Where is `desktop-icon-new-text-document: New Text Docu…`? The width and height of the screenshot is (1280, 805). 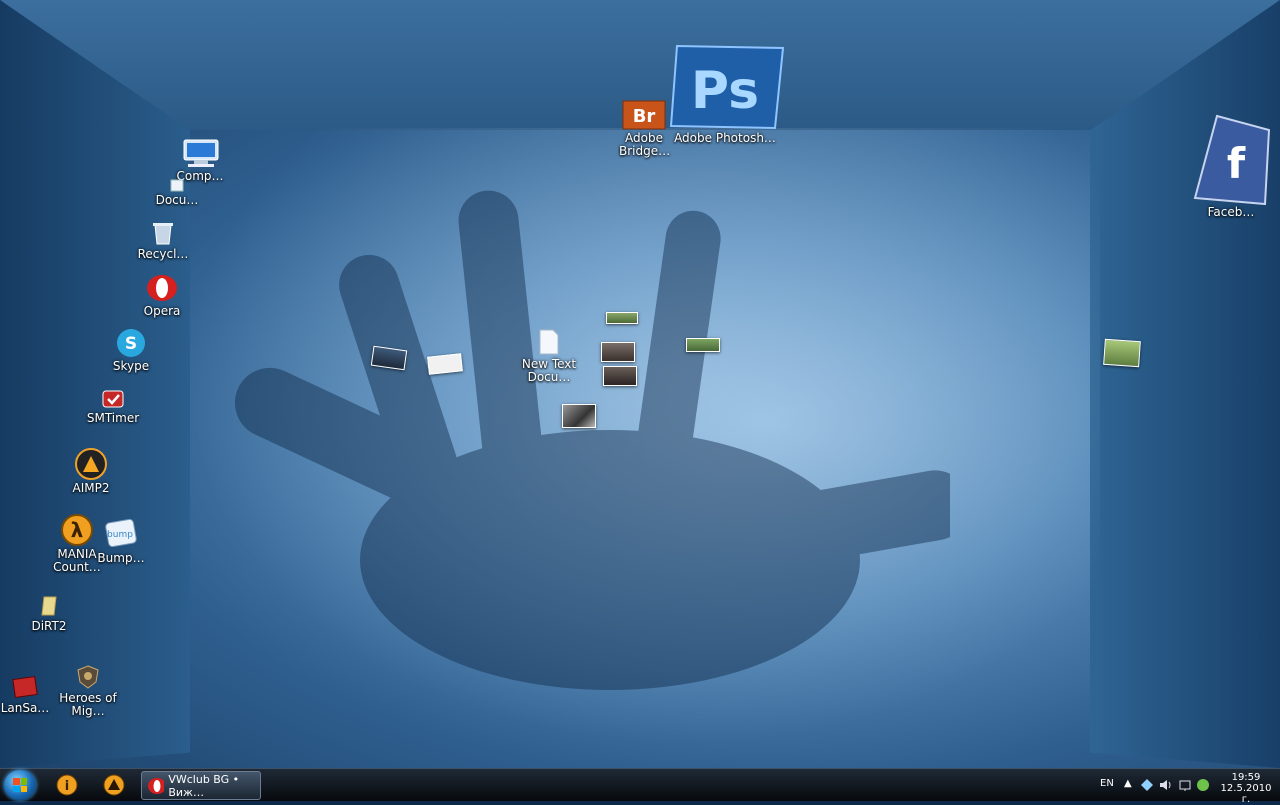 desktop-icon-new-text-document: New Text Docu… is located at coordinates (549, 356).